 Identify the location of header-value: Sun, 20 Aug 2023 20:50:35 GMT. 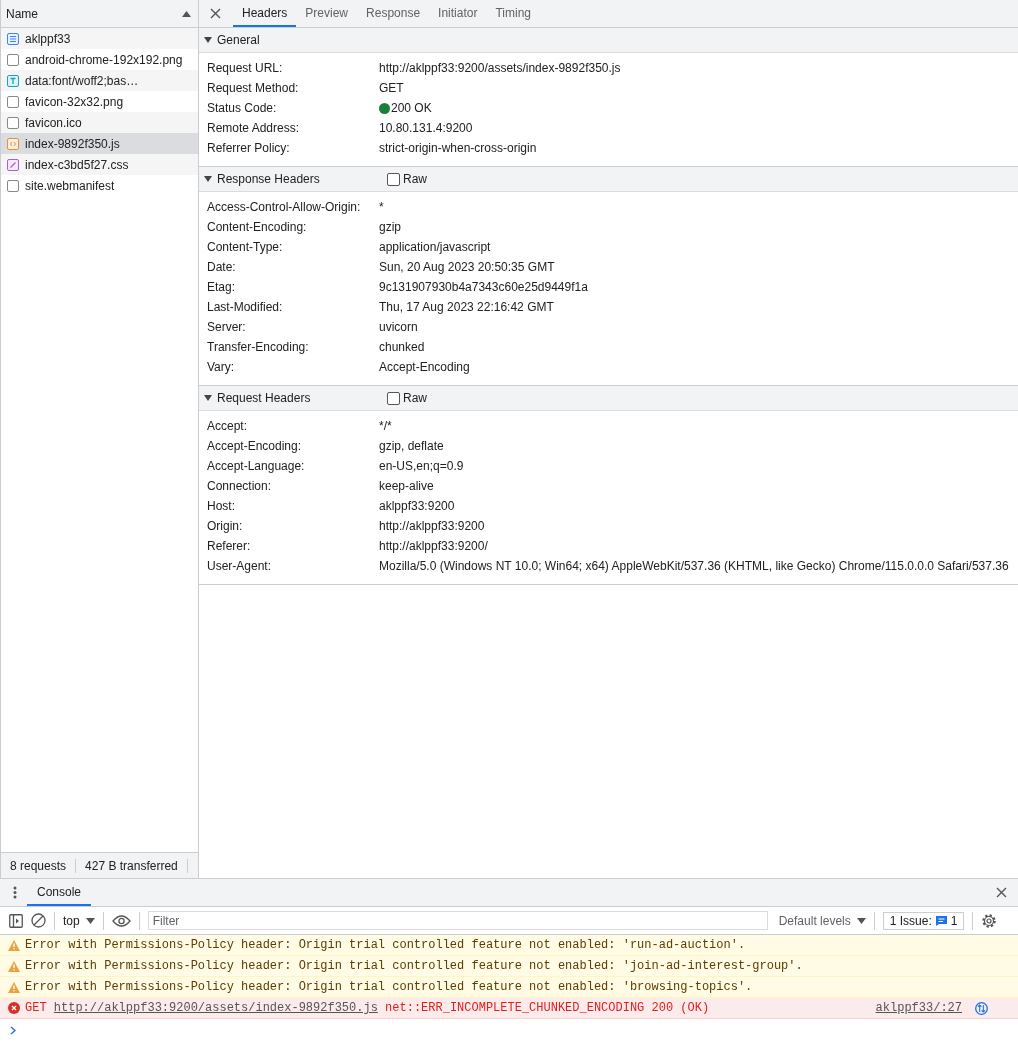
(467, 267).